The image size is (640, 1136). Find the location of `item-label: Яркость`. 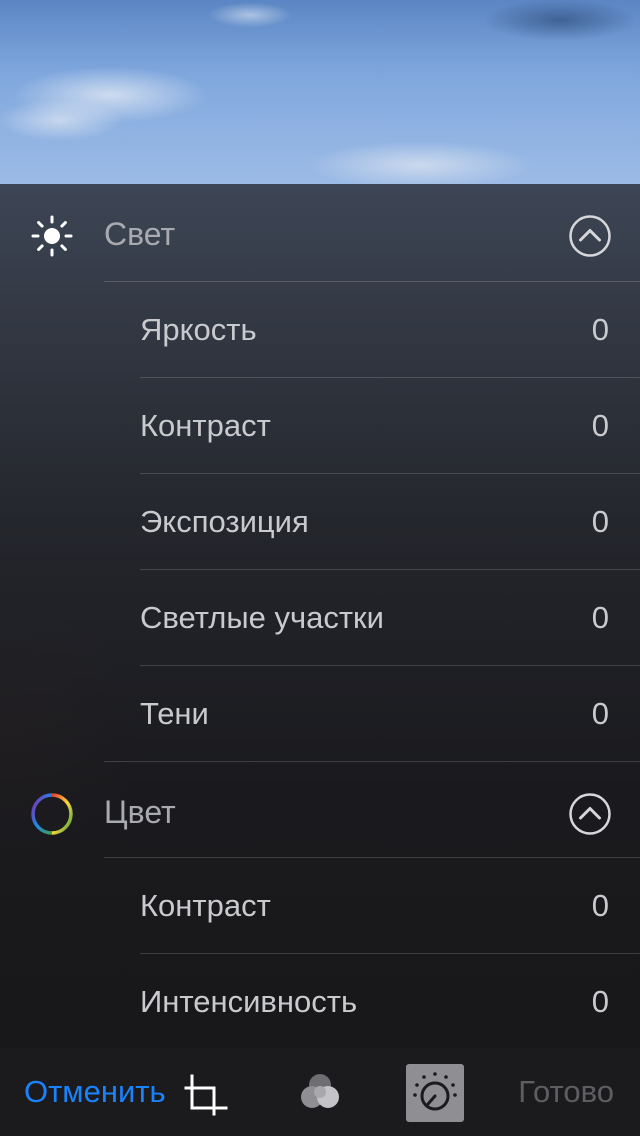

item-label: Яркость is located at coordinates (198, 329).